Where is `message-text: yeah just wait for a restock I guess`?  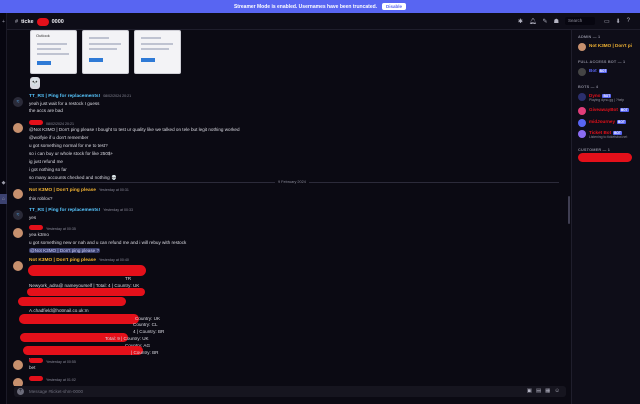
message-text: yeah just wait for a restock I guess is located at coordinates (64, 103).